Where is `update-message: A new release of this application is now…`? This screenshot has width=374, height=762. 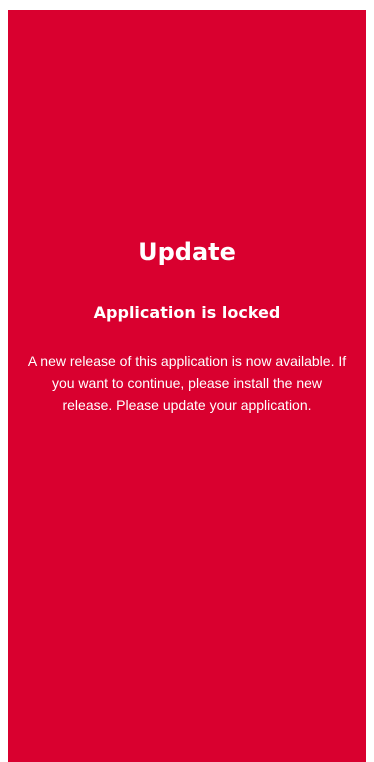 update-message: A new release of this application is now… is located at coordinates (187, 383).